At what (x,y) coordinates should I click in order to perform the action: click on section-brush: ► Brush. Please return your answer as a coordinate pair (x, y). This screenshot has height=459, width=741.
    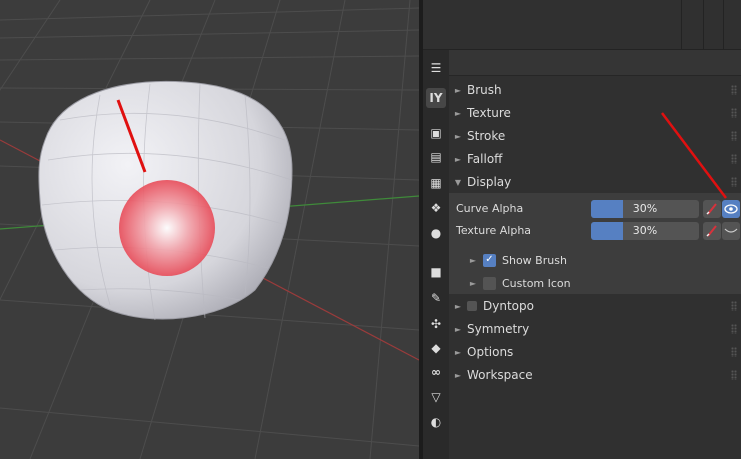
    Looking at the image, I should click on (595, 90).